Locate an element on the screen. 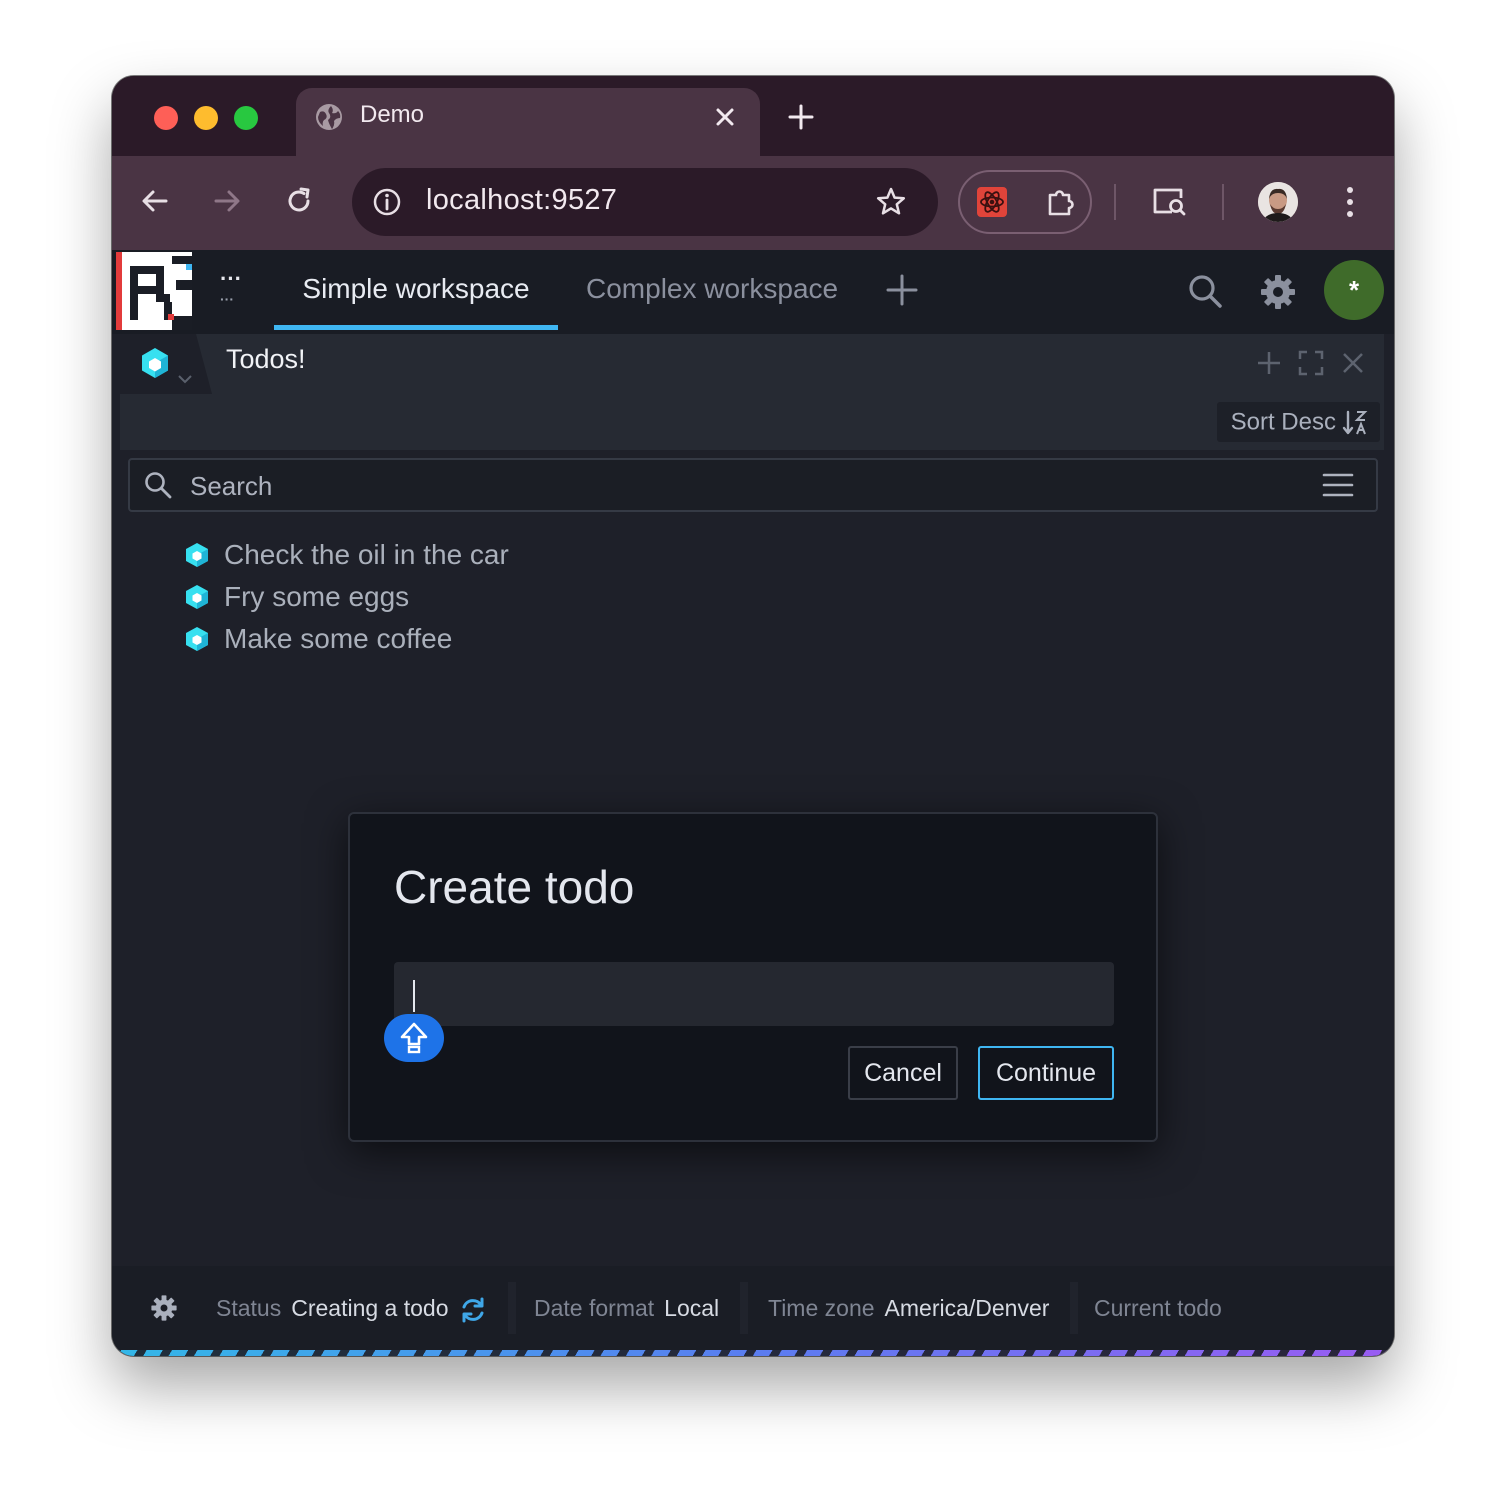  tab-search-icon is located at coordinates (1169, 202).